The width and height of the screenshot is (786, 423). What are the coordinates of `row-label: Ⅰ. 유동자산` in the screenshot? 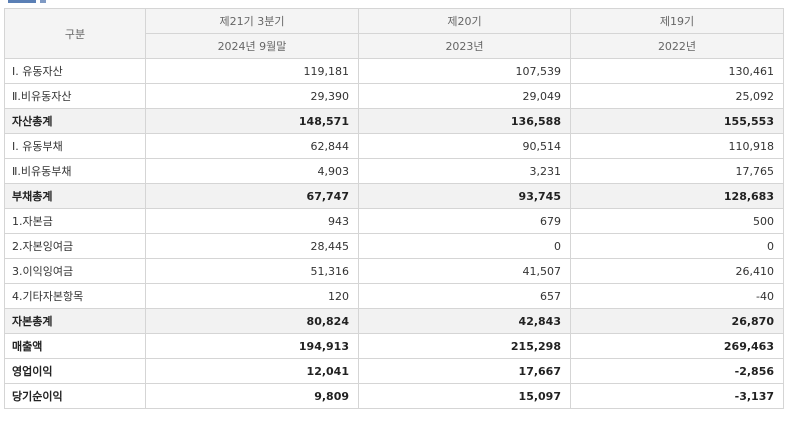 It's located at (75, 71).